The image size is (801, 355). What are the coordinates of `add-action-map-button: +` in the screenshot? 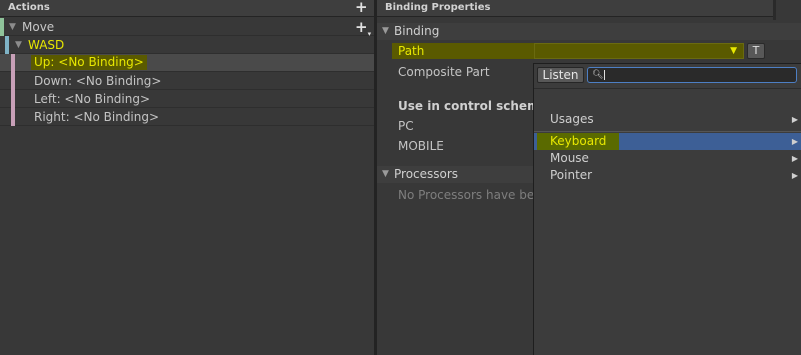 It's located at (361, 7).